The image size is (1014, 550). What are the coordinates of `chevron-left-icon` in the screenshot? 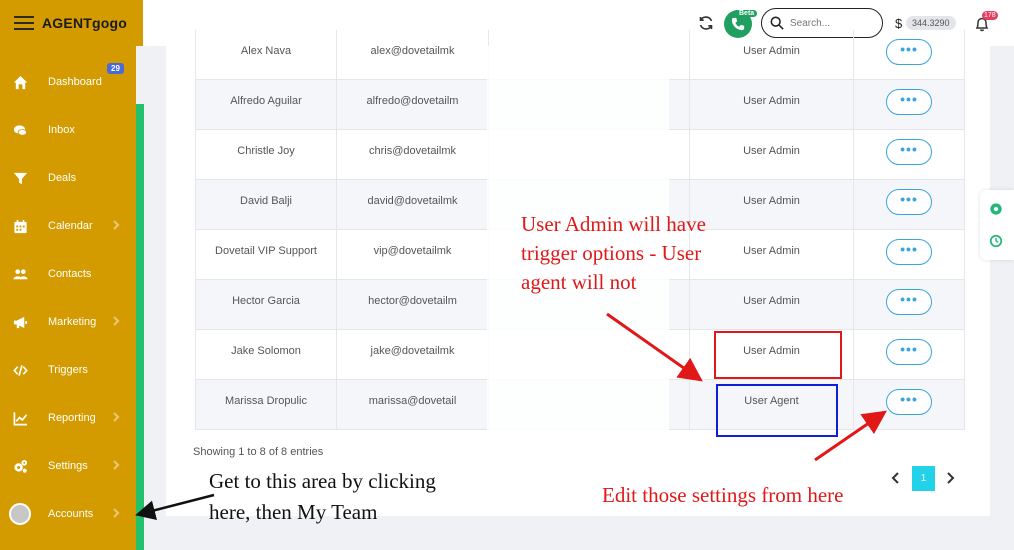 It's located at (896, 478).